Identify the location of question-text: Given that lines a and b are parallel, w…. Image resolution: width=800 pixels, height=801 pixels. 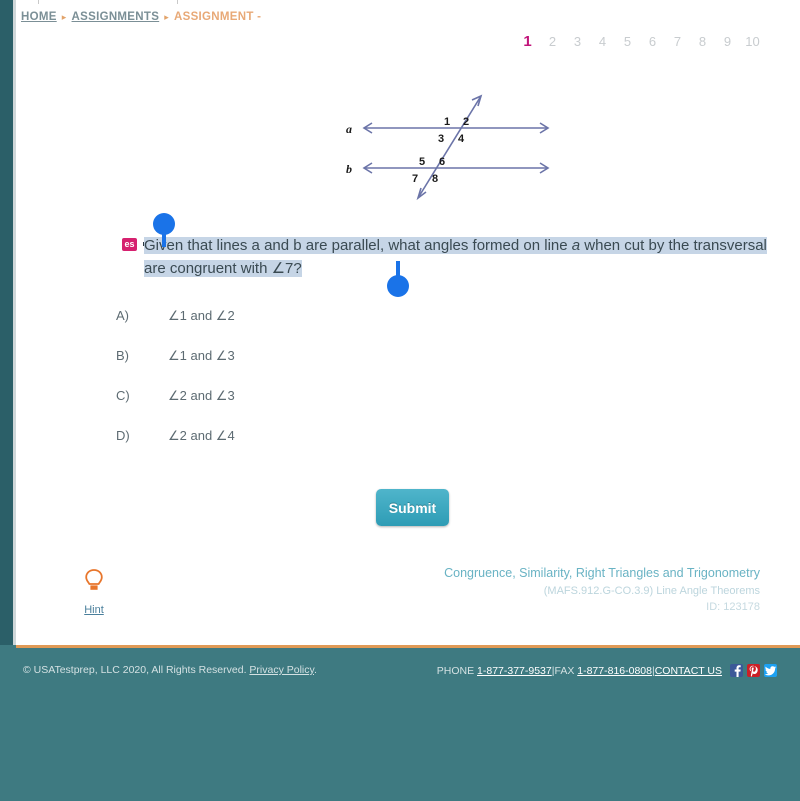
(468, 257).